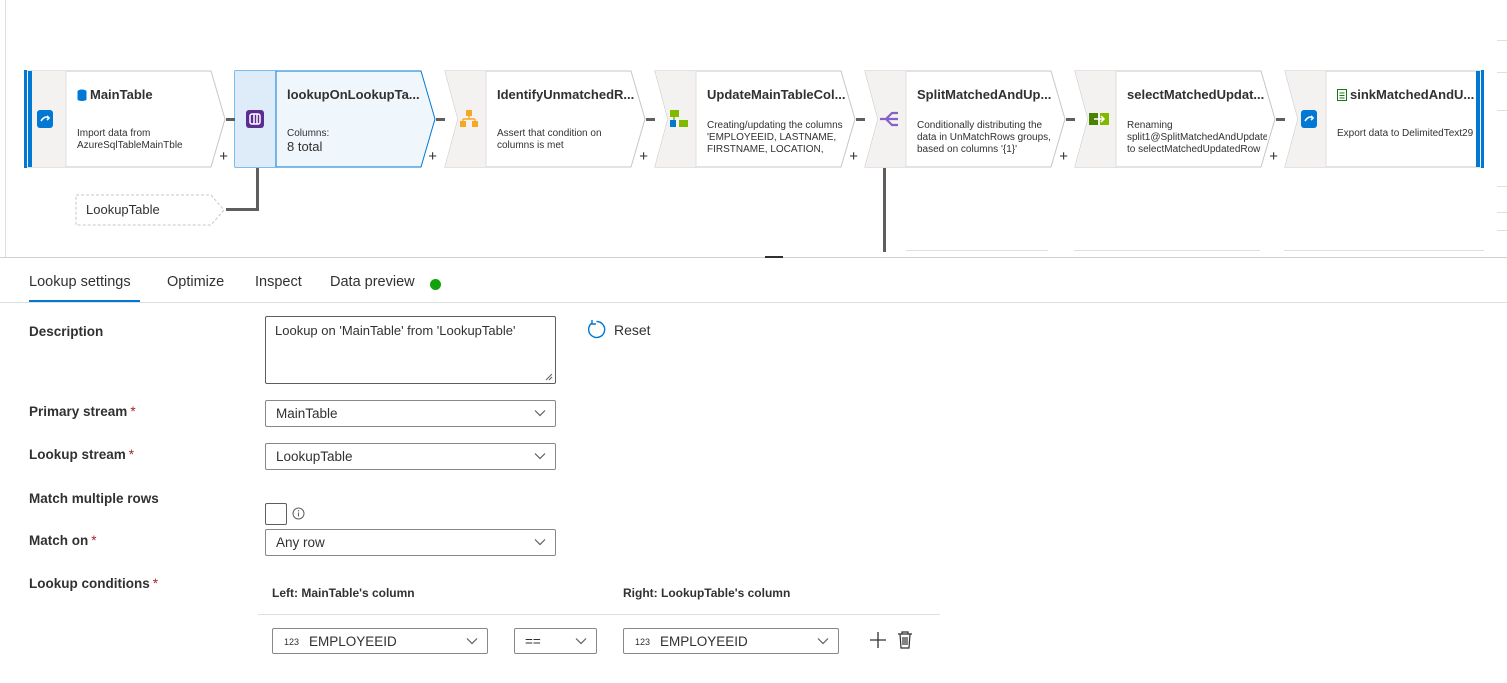  I want to click on match-multiple-label: Match multiple rows, so click(94, 498).